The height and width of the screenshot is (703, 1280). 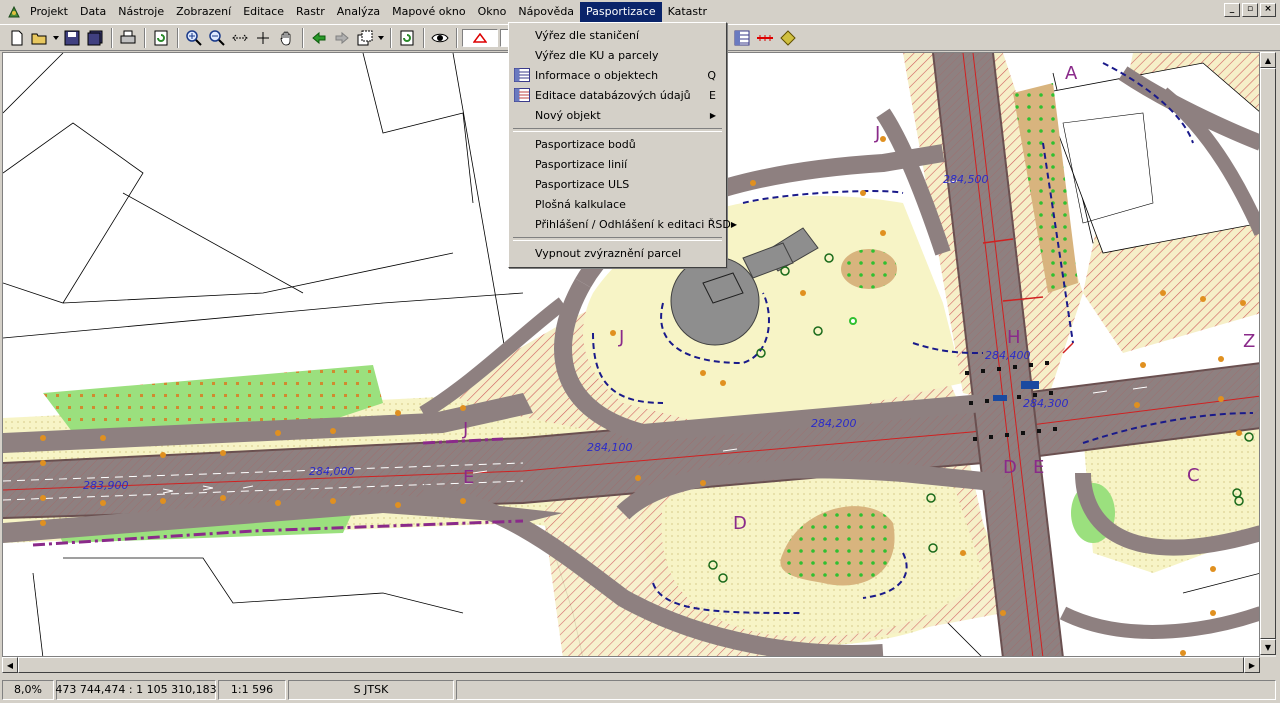 I want to click on refresh-icon, so click(x=161, y=38).